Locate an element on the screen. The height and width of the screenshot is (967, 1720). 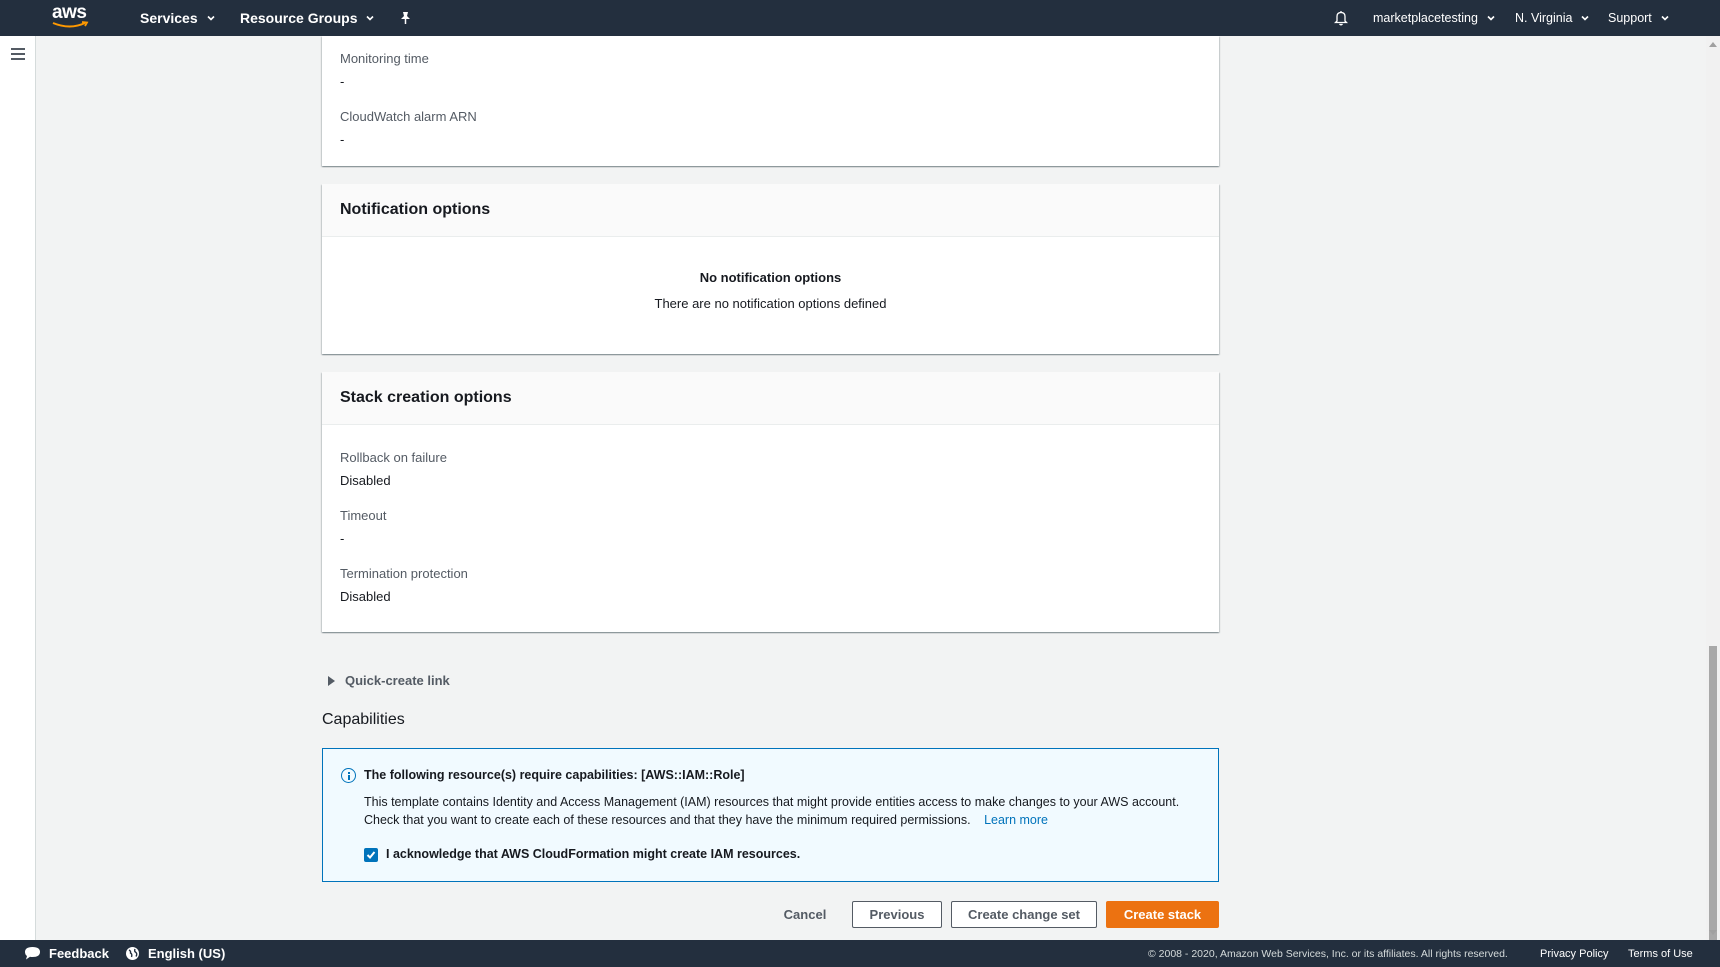
checkmark-icon is located at coordinates (371, 855).